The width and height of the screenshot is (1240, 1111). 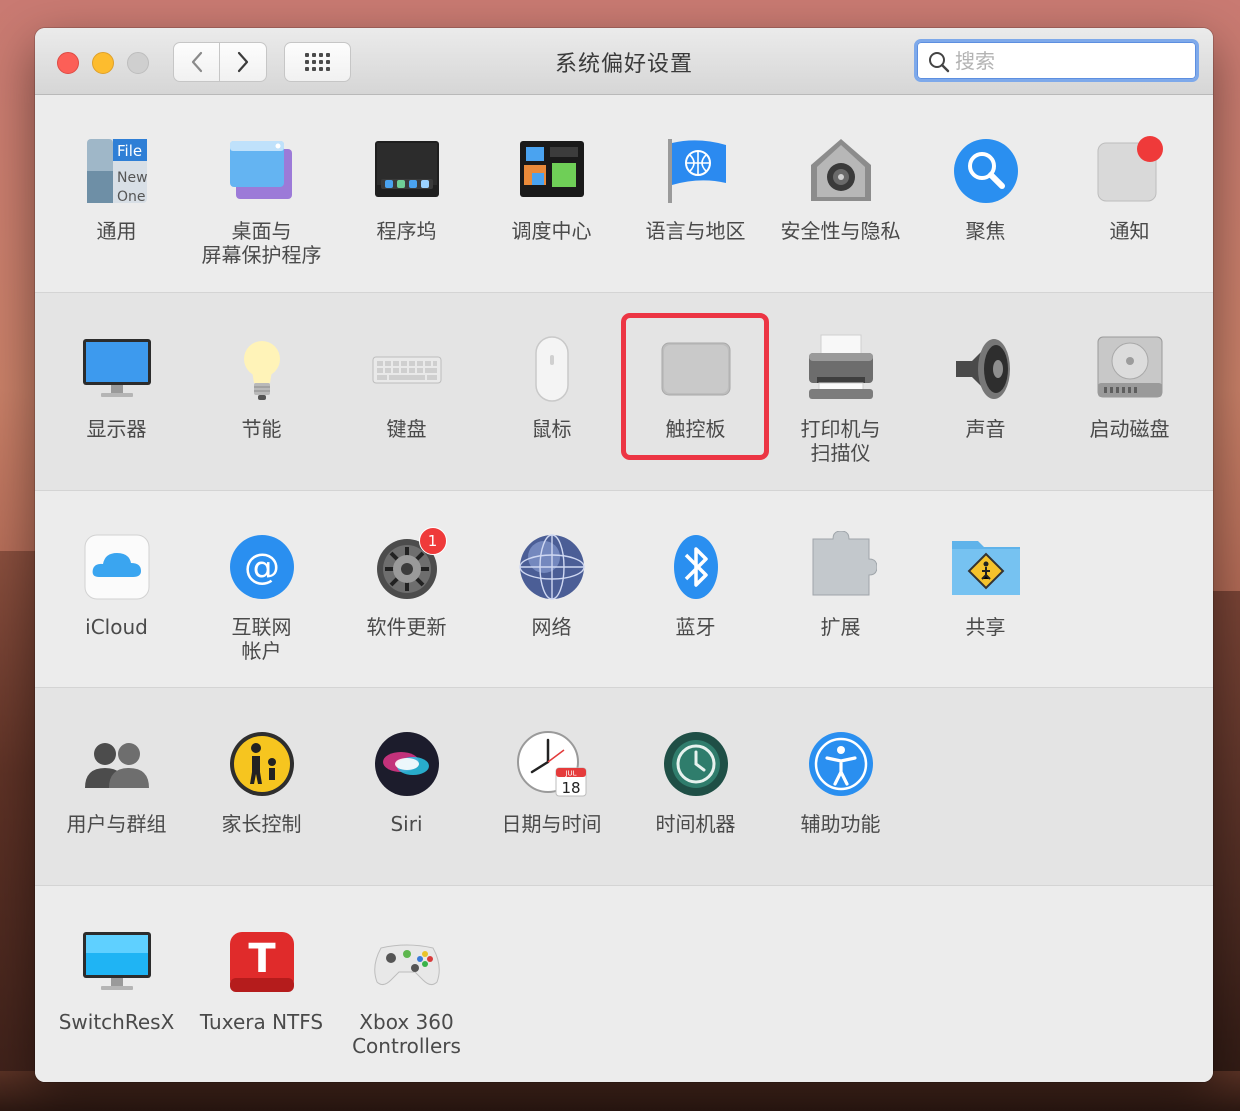 I want to click on pane-label: Tuxera NTFS, so click(x=261, y=1022).